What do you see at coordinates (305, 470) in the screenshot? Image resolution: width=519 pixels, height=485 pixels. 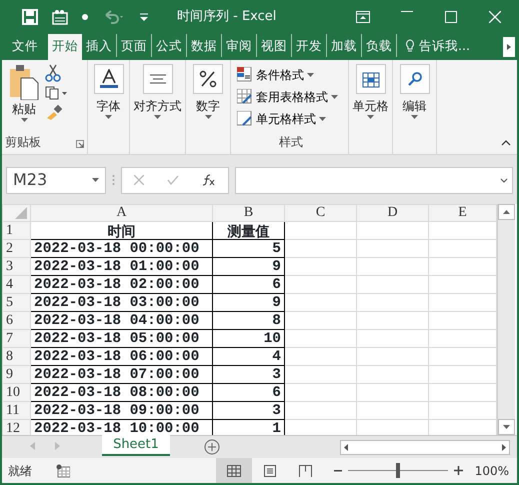 I see `page-break-icon` at bounding box center [305, 470].